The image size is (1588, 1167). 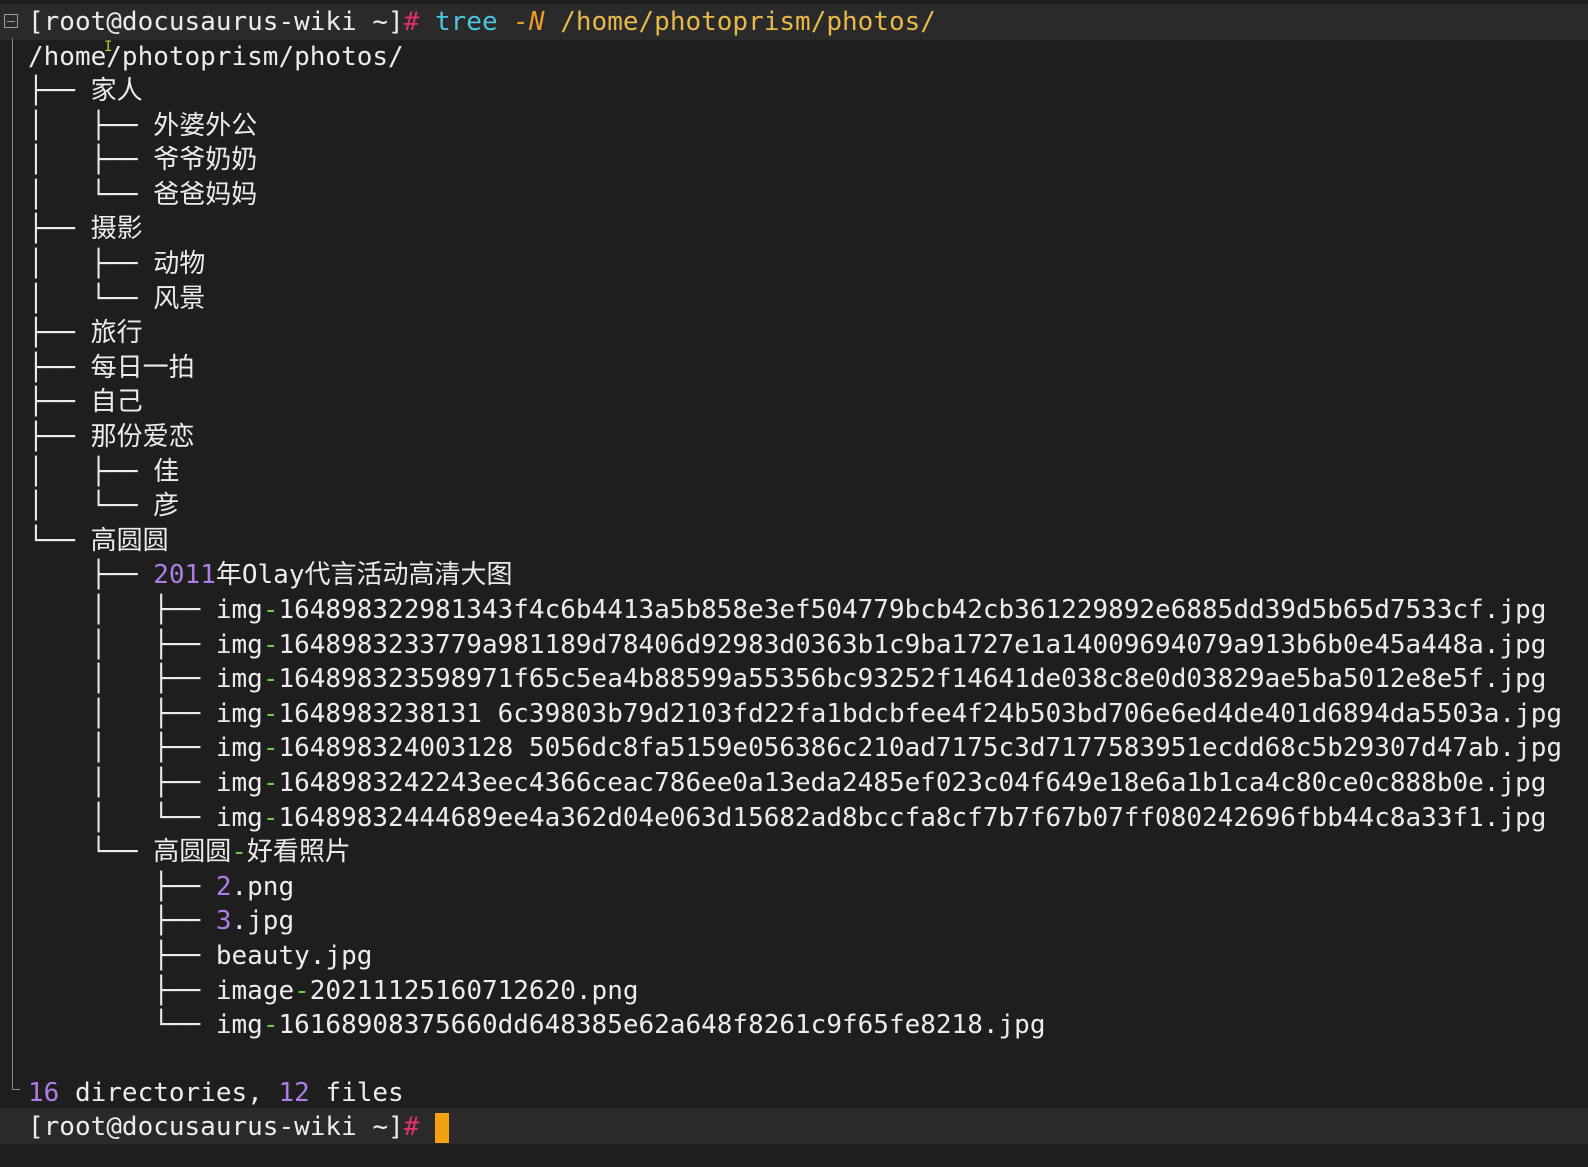 I want to click on entry-name: 爸爸妈妈, so click(x=205, y=195).